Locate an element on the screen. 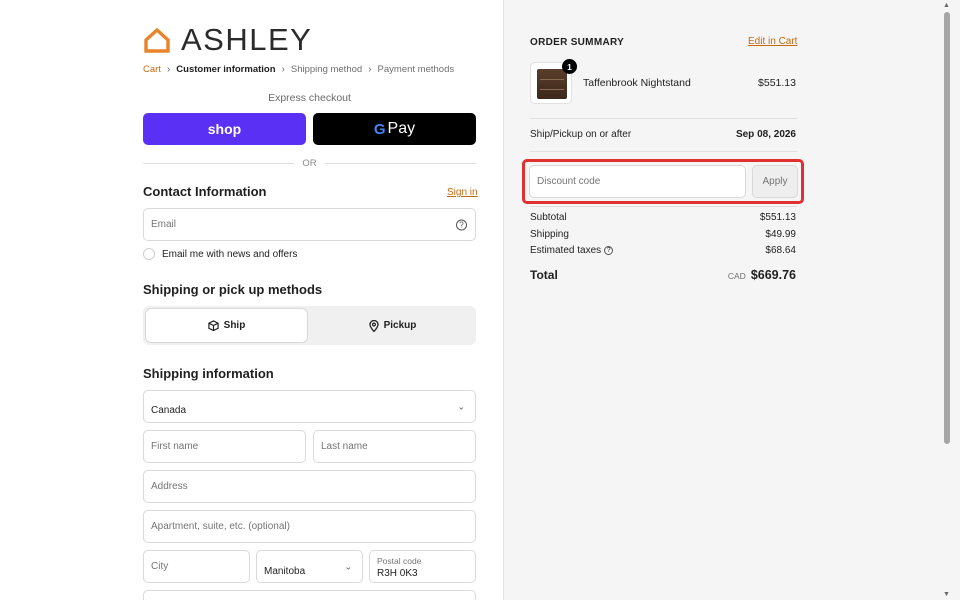 The width and height of the screenshot is (960, 600). page-scrollbar: ▲ ▼ is located at coordinates (947, 300).